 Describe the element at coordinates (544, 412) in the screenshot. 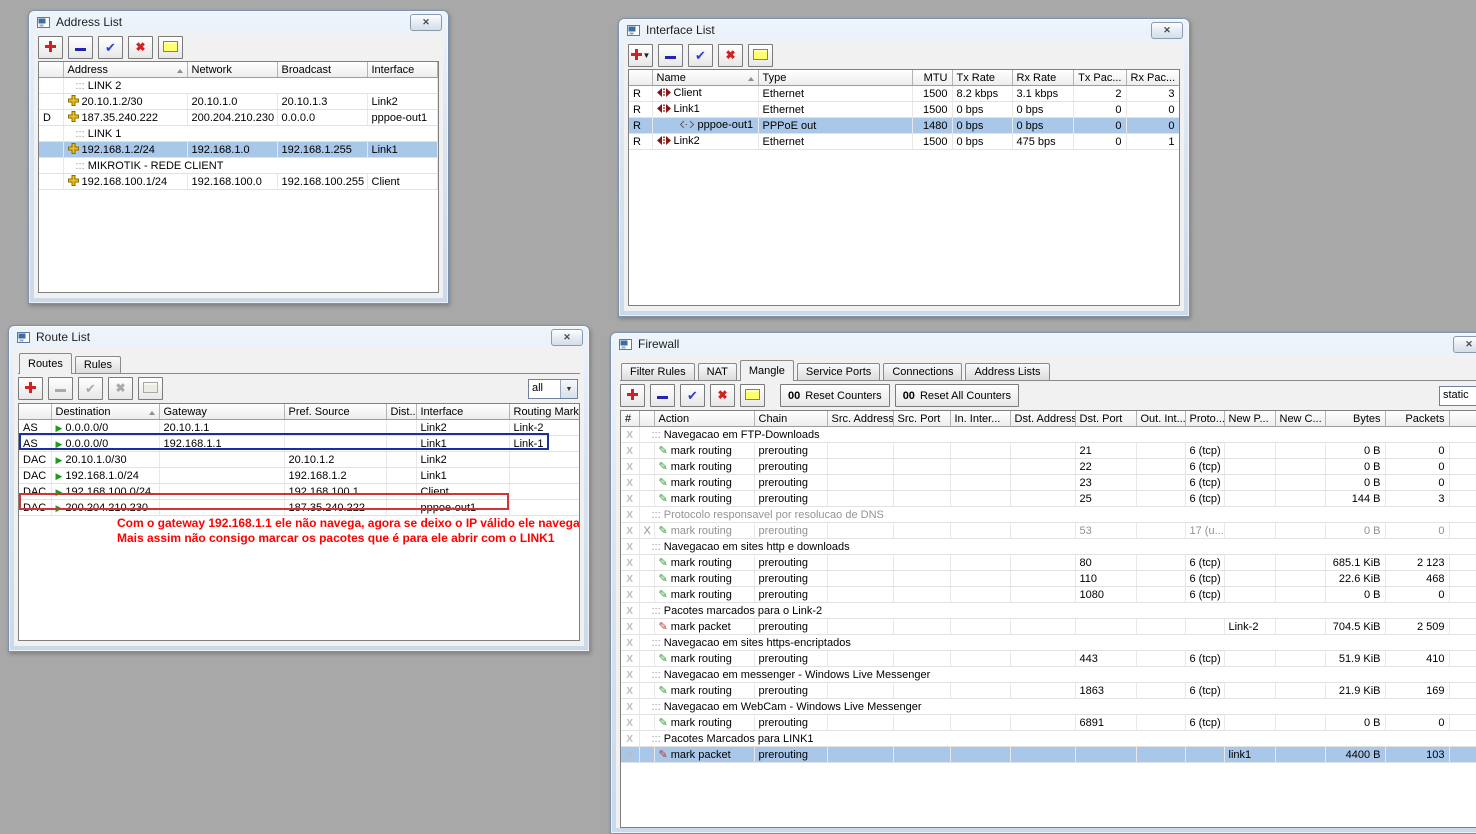

I see `column-header-routing-mark: Routing Mark` at that location.